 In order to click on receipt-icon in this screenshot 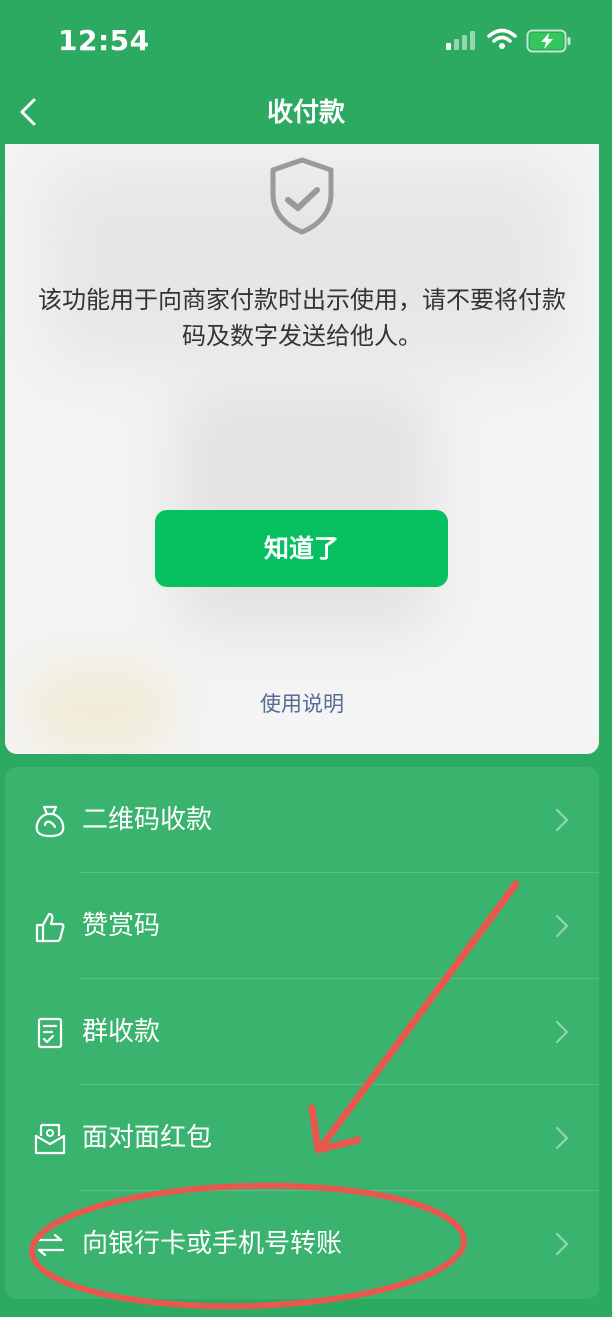, I will do `click(50, 1033)`.